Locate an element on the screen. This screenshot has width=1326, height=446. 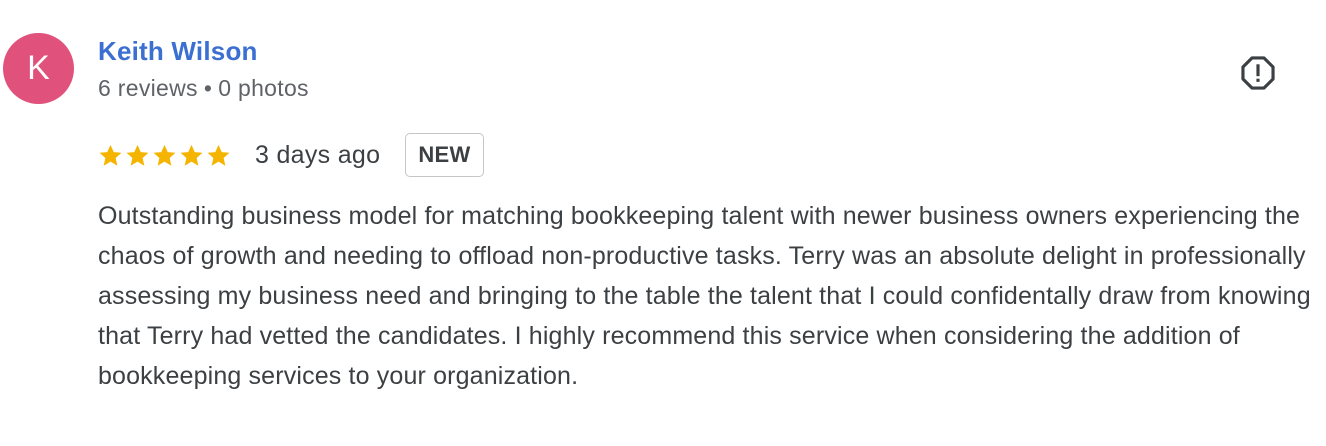
avatar-initial: K is located at coordinates (38, 68).